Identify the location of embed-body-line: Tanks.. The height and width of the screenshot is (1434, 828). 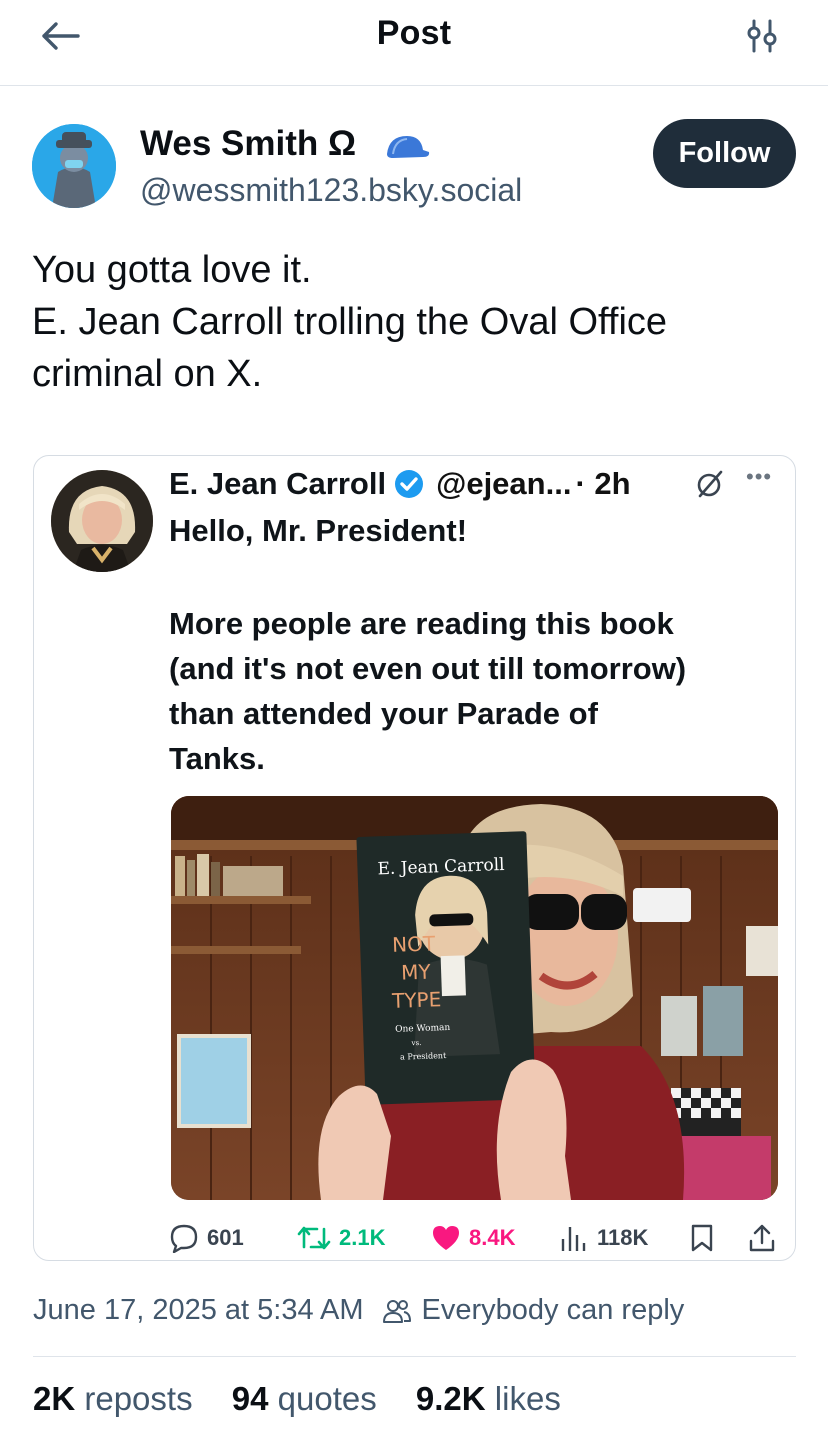
(217, 758).